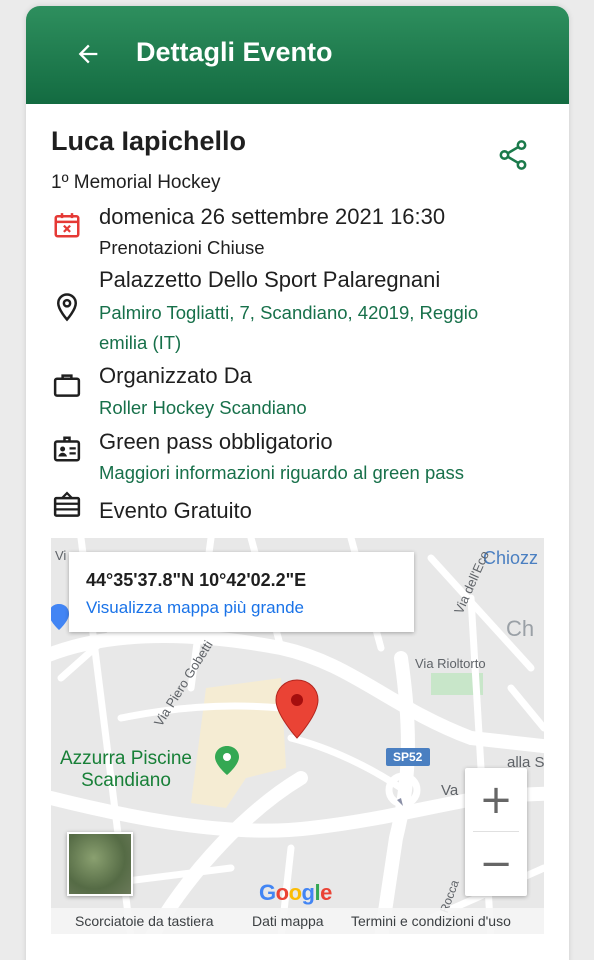 Image resolution: width=594 pixels, height=960 pixels. Describe the element at coordinates (326, 892) in the screenshot. I see `google-letter: e` at that location.